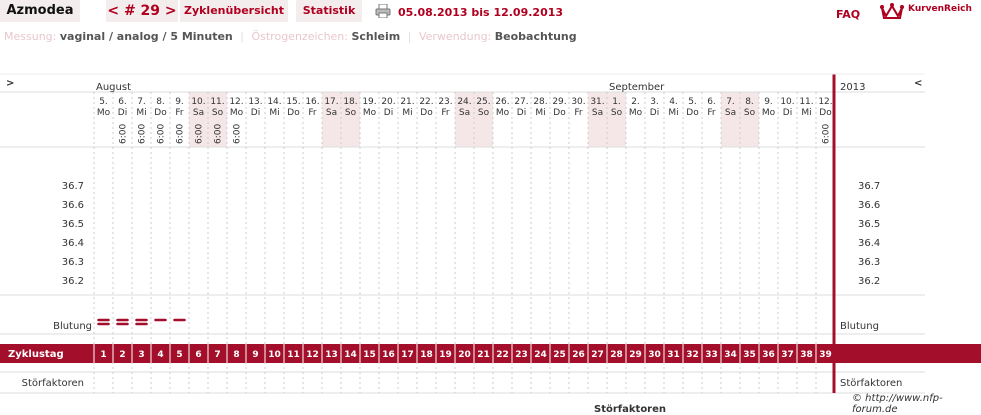 The width and height of the screenshot is (981, 415). What do you see at coordinates (329, 11) in the screenshot?
I see `tab-statistics: Statistik` at bounding box center [329, 11].